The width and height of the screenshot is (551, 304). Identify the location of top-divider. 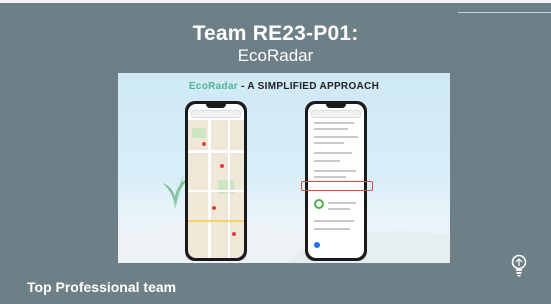
(504, 12).